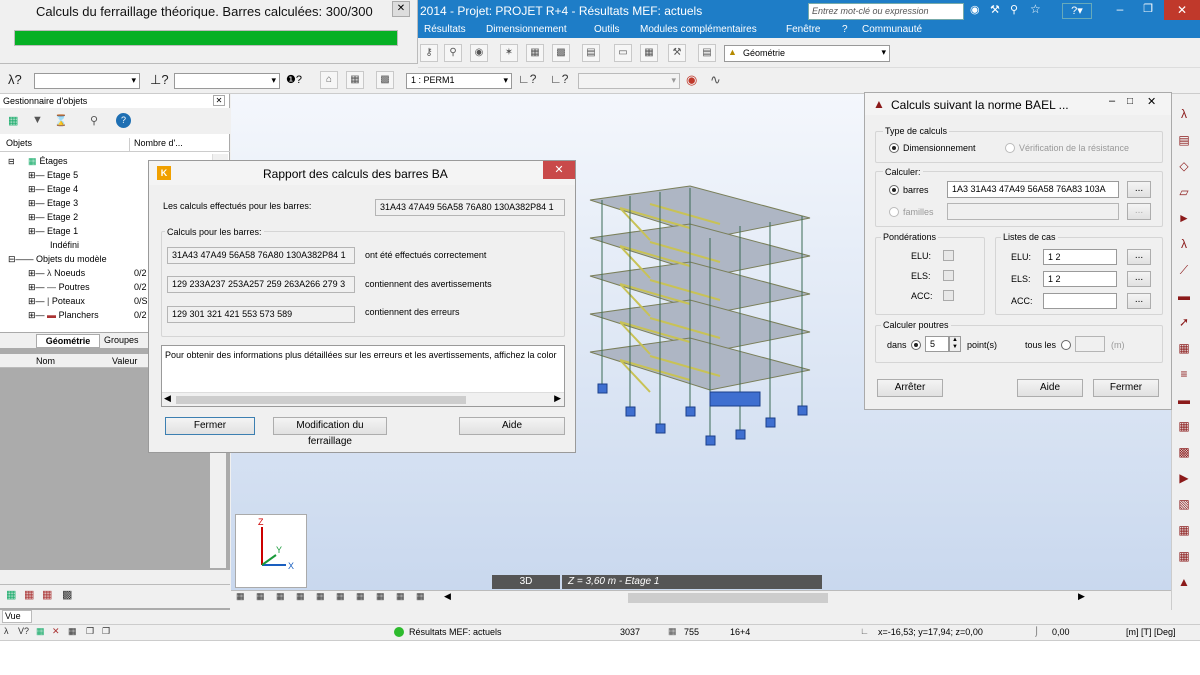 This screenshot has height=675, width=1200. I want to click on binoculars-icon: ◉, so click(978, 11).